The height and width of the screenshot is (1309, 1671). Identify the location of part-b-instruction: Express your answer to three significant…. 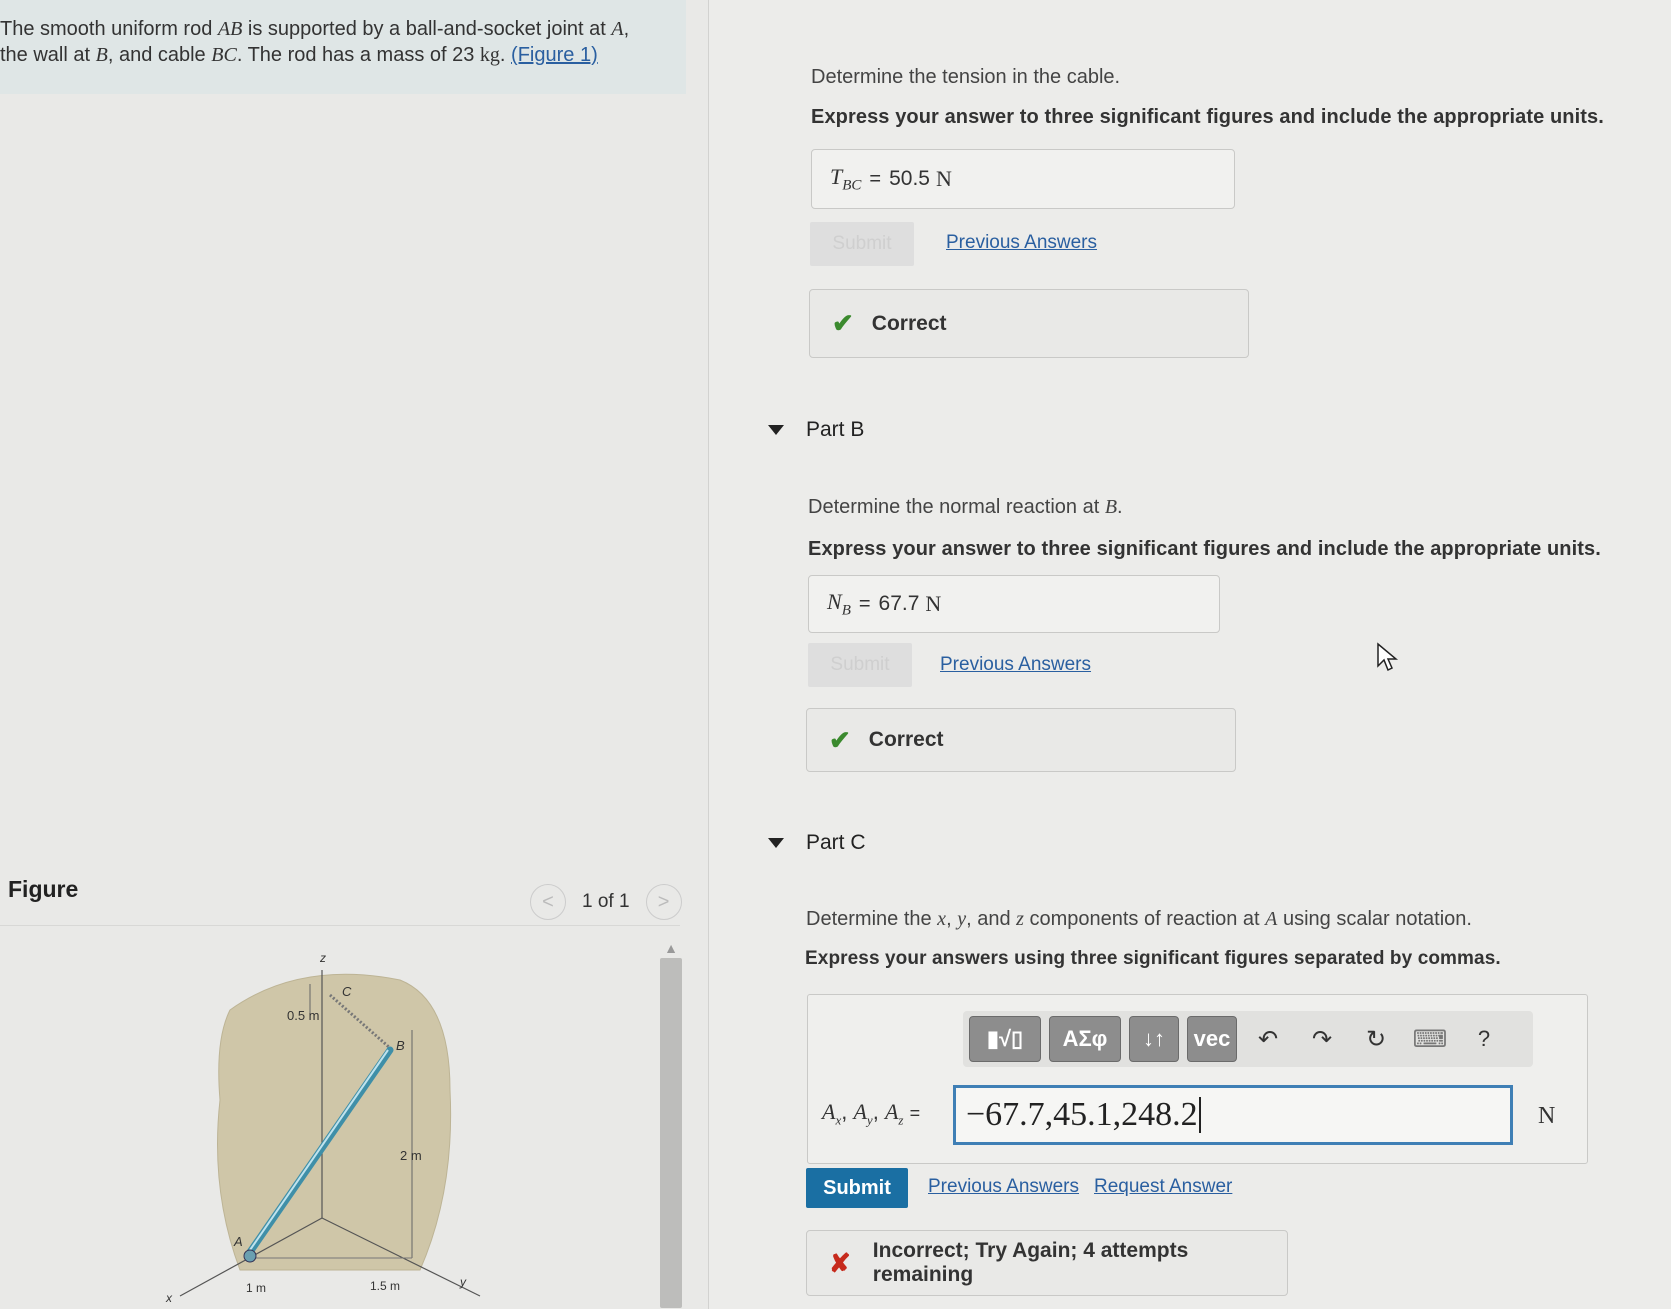
(1204, 549).